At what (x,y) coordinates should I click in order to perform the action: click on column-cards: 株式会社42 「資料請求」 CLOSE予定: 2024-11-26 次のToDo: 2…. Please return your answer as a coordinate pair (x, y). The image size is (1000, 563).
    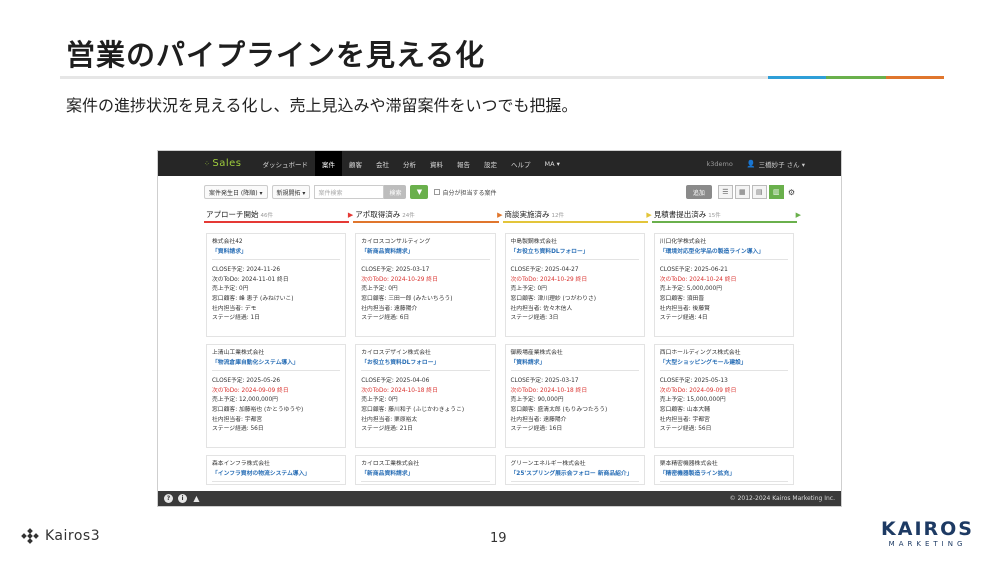
    Looking at the image, I should click on (276, 354).